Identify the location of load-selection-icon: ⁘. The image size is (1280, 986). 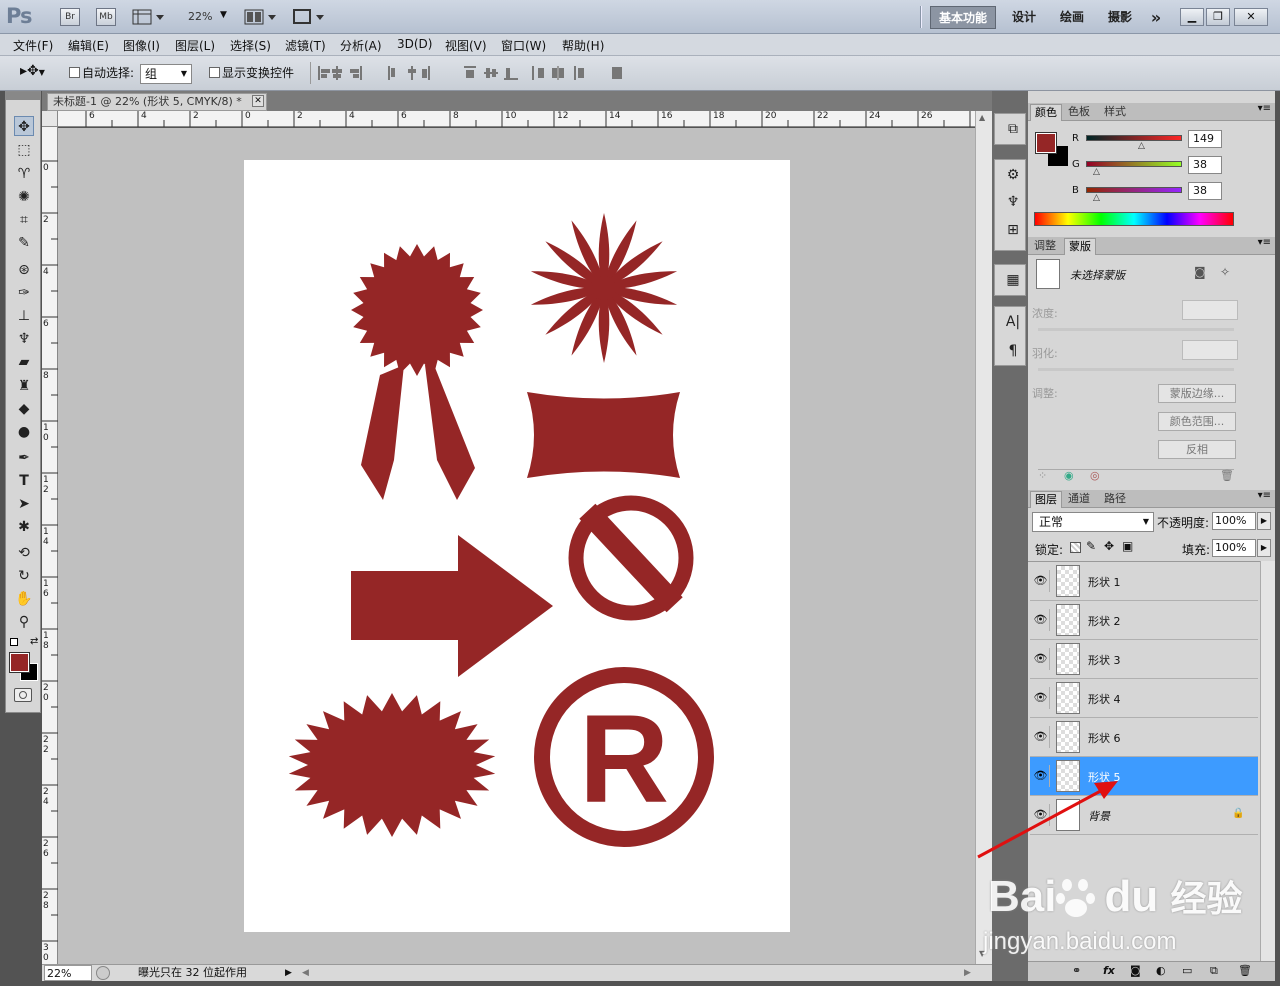
(1042, 475).